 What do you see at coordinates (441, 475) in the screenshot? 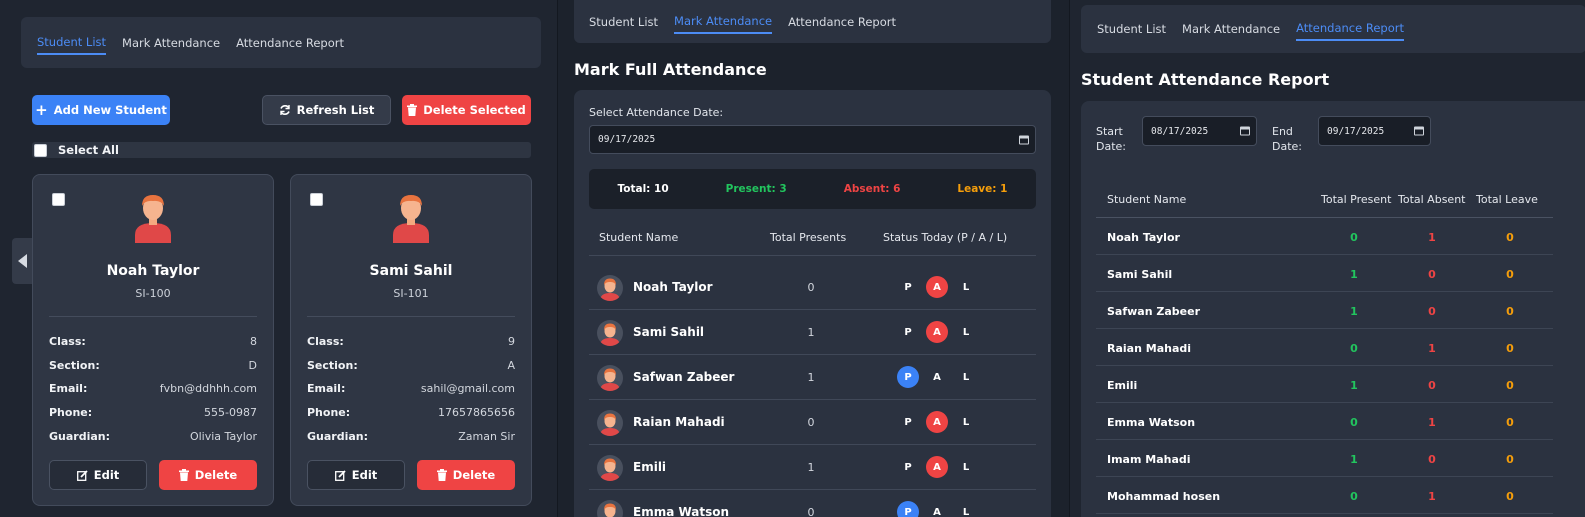
I see `trash-icon` at bounding box center [441, 475].